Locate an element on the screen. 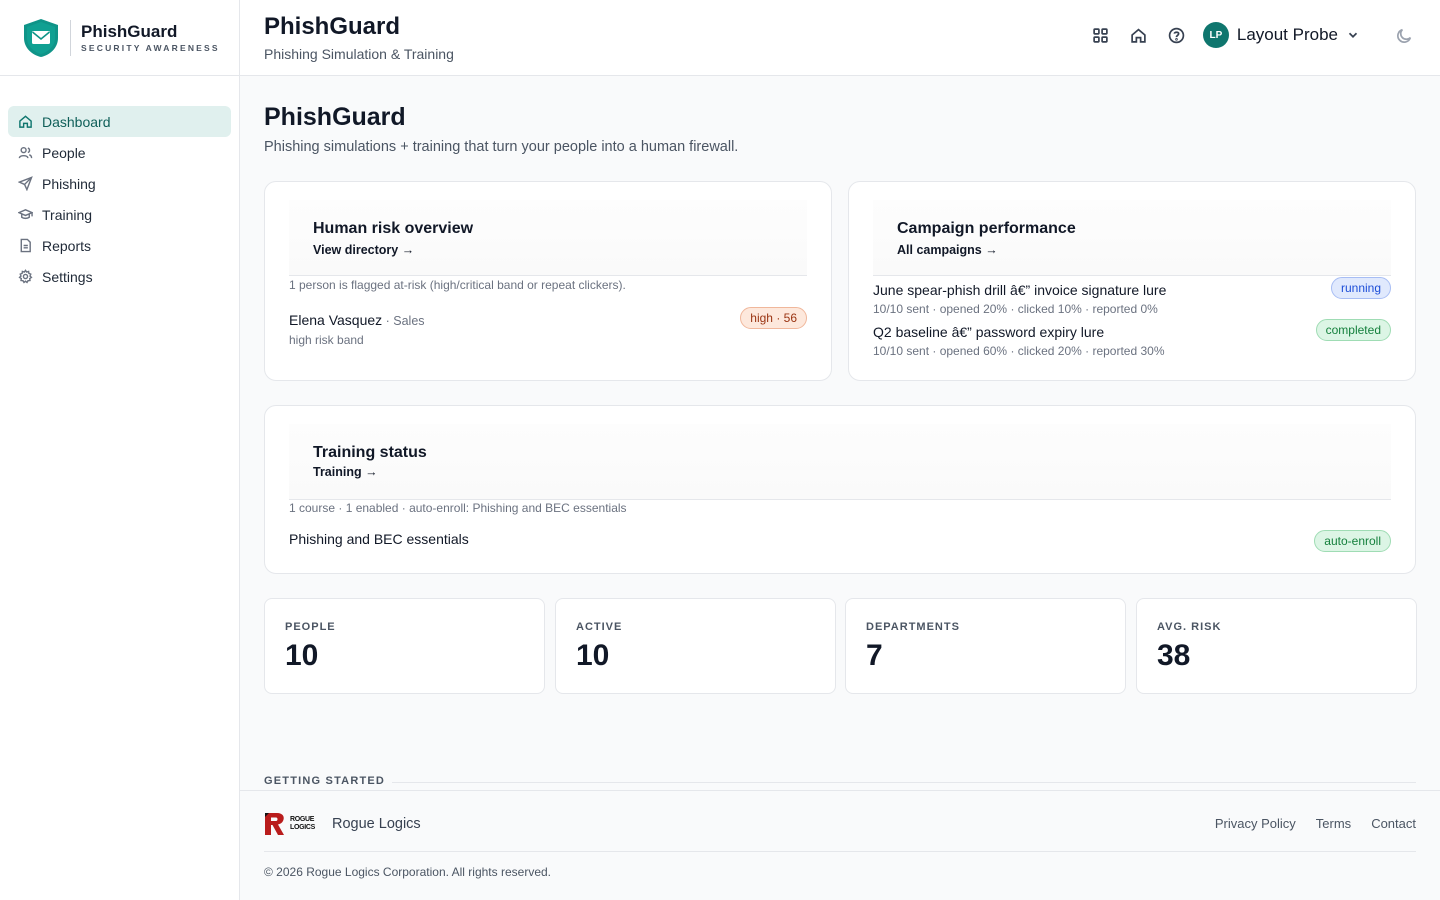  brand-name: PhishGuard is located at coordinates (129, 31).